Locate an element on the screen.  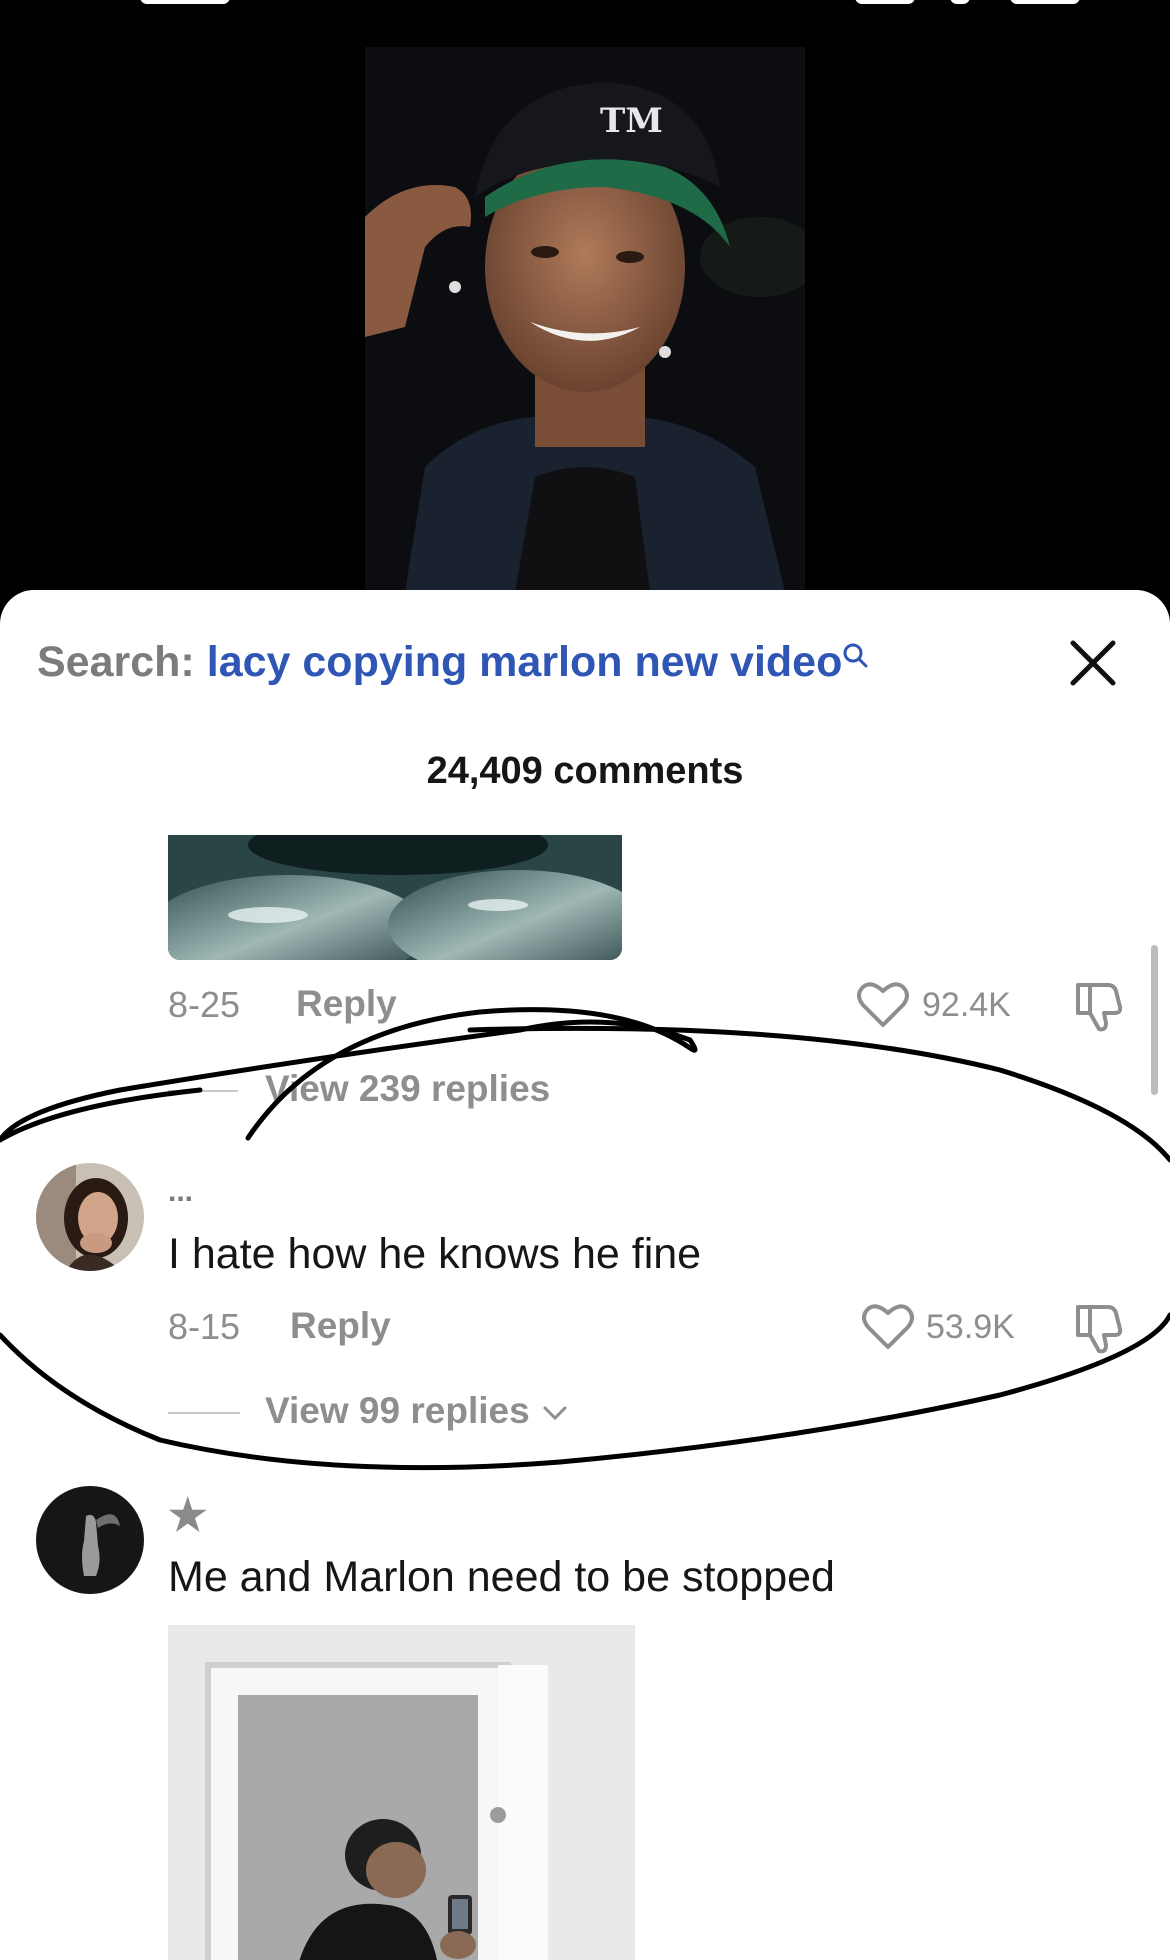
video-person-image: TM is located at coordinates (585, 319).